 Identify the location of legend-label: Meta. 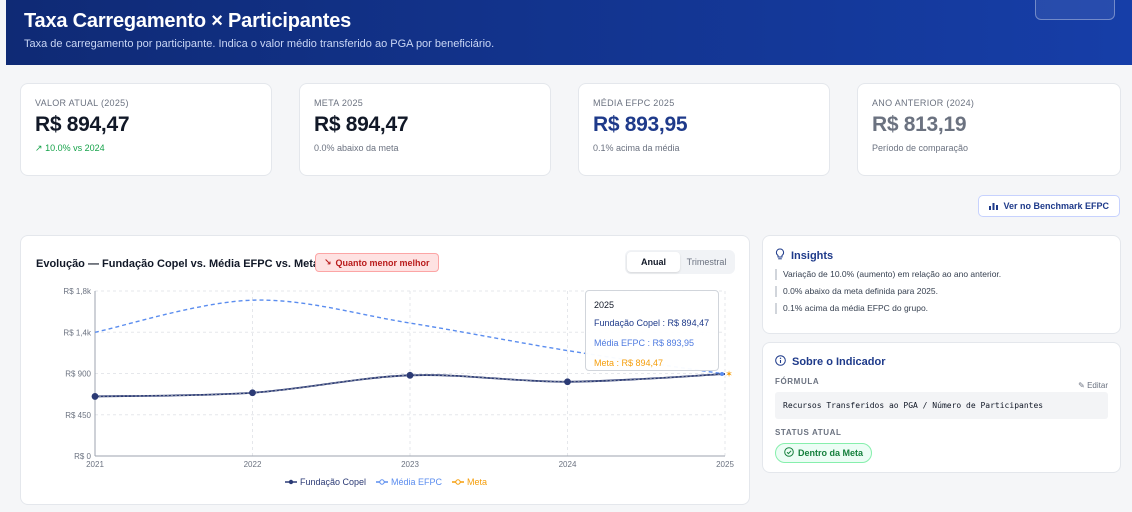
(477, 482).